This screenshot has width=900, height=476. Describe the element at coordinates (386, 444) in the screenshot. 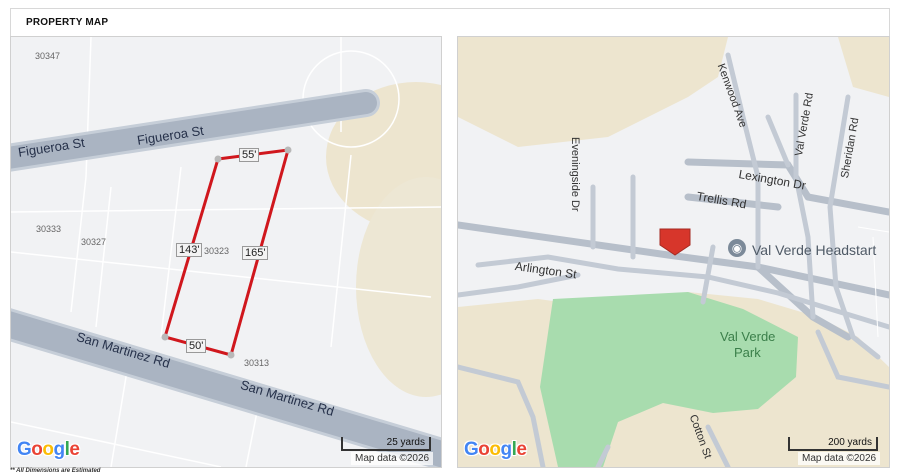

I see `map-scale-bar: 25 yards` at that location.